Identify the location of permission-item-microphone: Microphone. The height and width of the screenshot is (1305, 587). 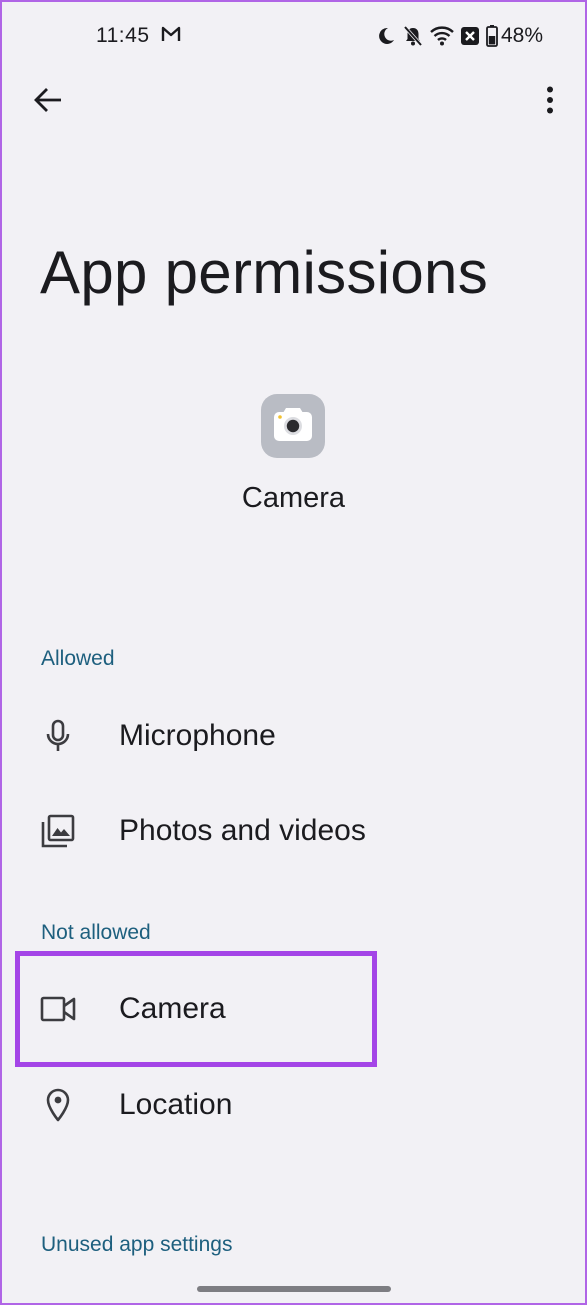
(294, 736).